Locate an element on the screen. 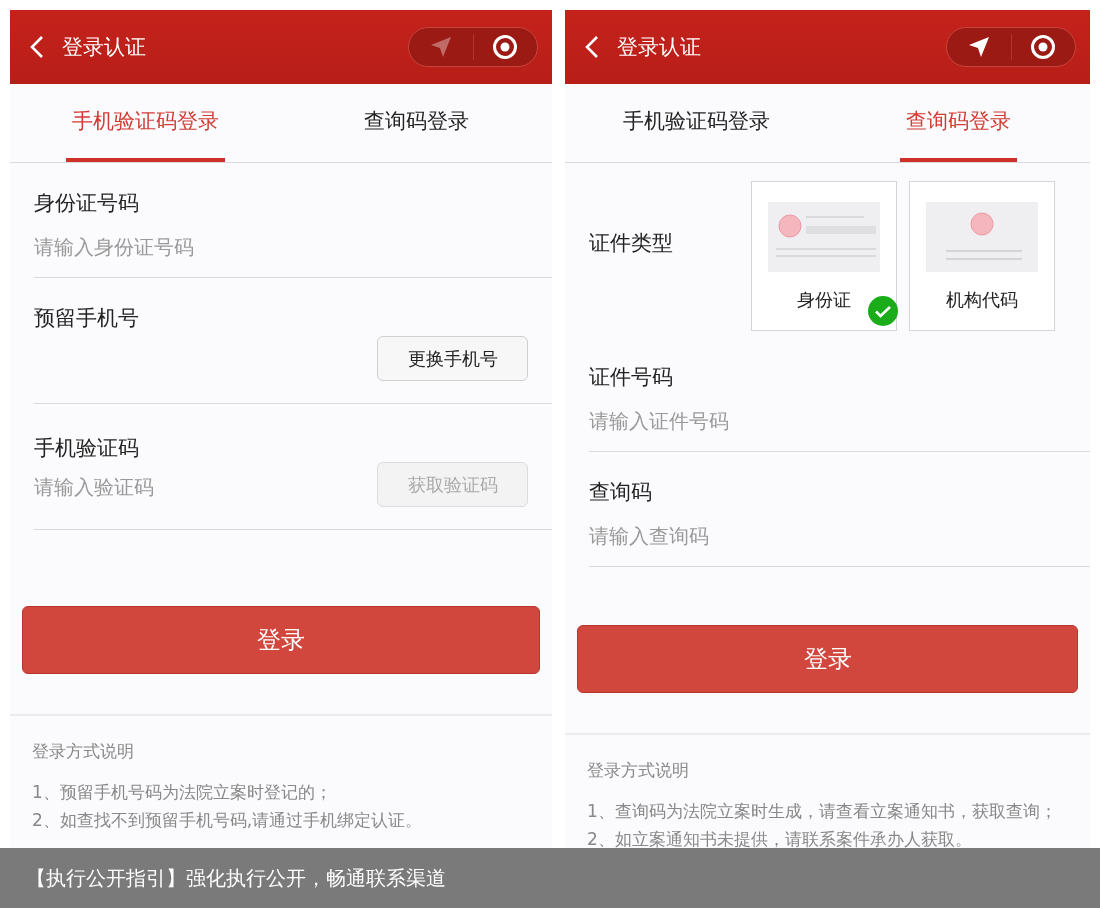  caption-text: 【执行公开指引】强化执行公开，畅通联系渠道 is located at coordinates (236, 878).